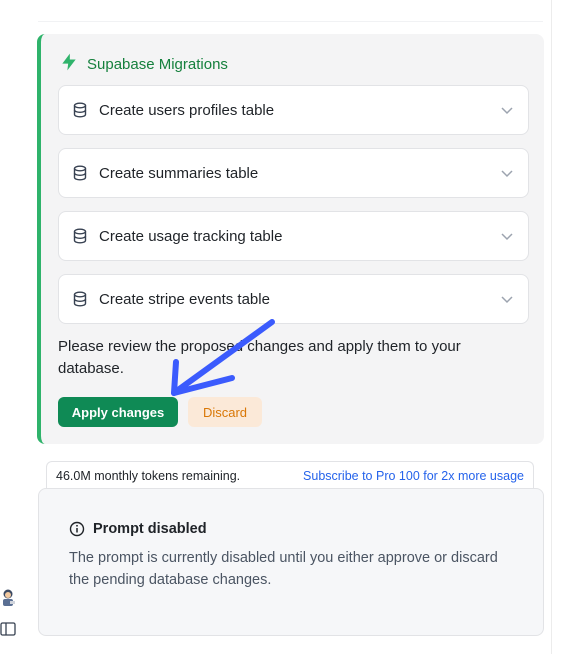  Describe the element at coordinates (77, 529) in the screenshot. I see `info-icon` at that location.